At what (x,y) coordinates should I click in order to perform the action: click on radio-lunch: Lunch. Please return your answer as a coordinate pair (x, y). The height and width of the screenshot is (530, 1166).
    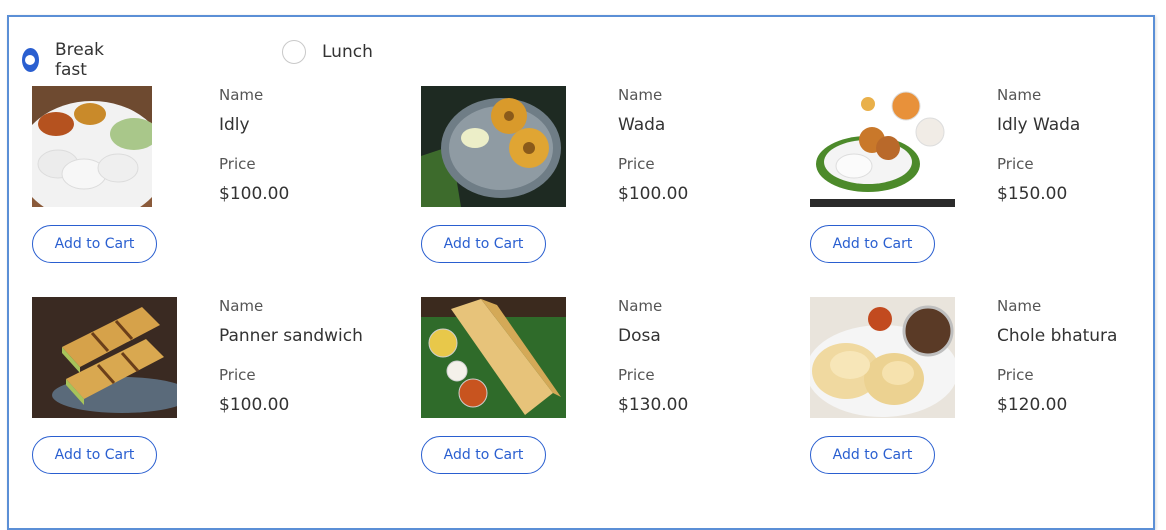
    Looking at the image, I should click on (327, 52).